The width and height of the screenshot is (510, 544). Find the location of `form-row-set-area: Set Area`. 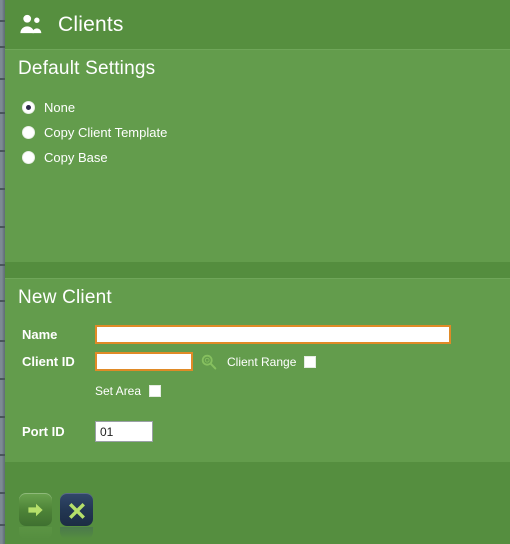

form-row-set-area: Set Area is located at coordinates (257, 391).